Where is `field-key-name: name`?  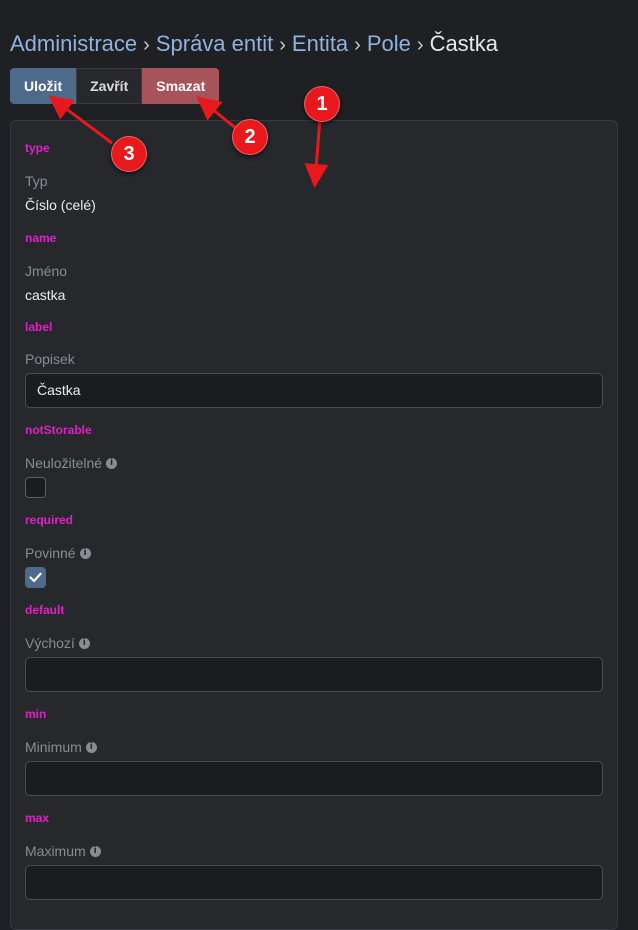 field-key-name: name is located at coordinates (41, 238).